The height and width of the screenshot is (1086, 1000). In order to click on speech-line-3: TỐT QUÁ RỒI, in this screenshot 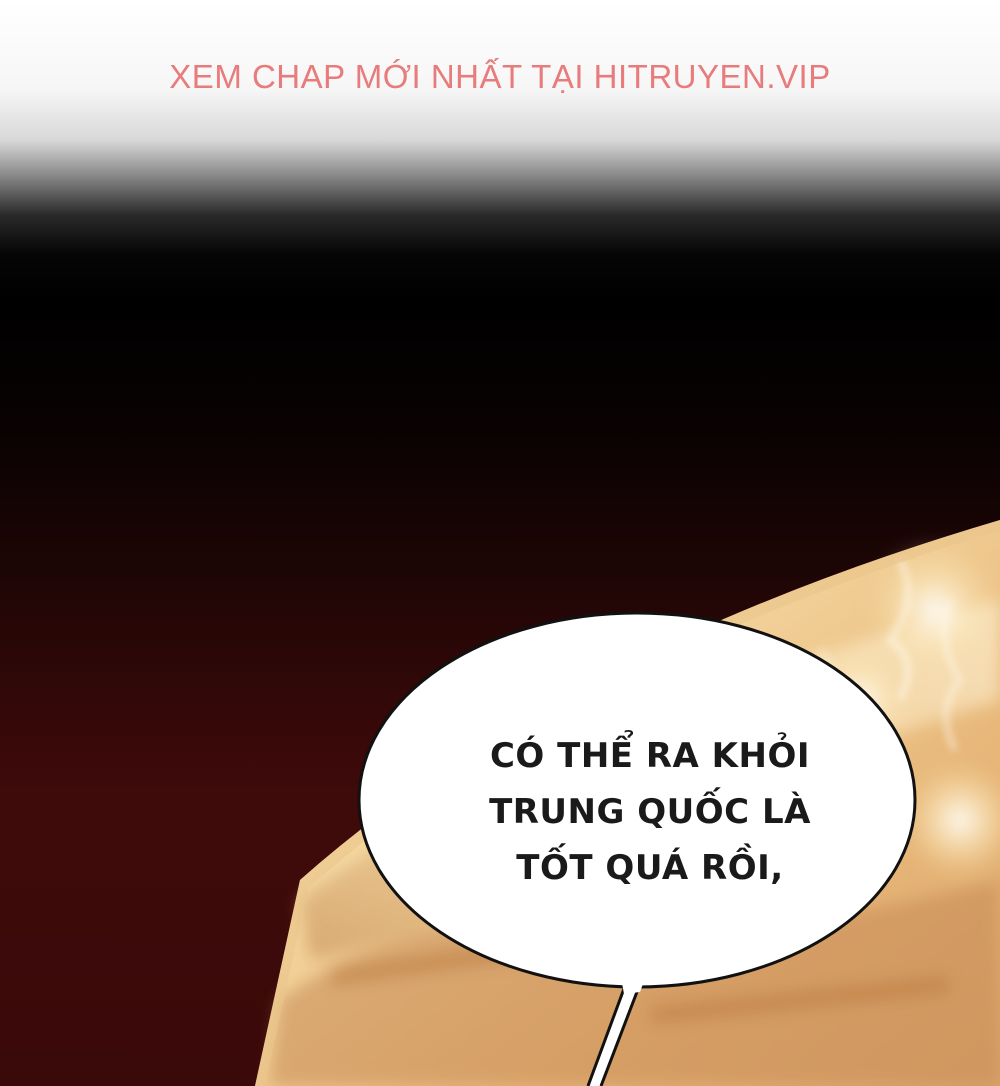, I will do `click(650, 868)`.